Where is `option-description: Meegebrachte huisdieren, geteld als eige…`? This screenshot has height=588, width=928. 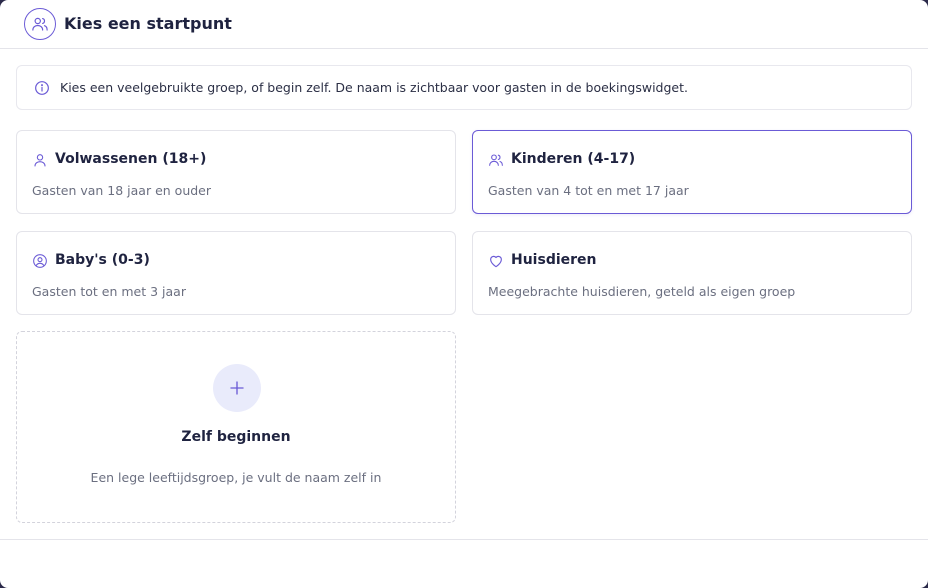 option-description: Meegebrachte huisdieren, geteld als eige… is located at coordinates (642, 291).